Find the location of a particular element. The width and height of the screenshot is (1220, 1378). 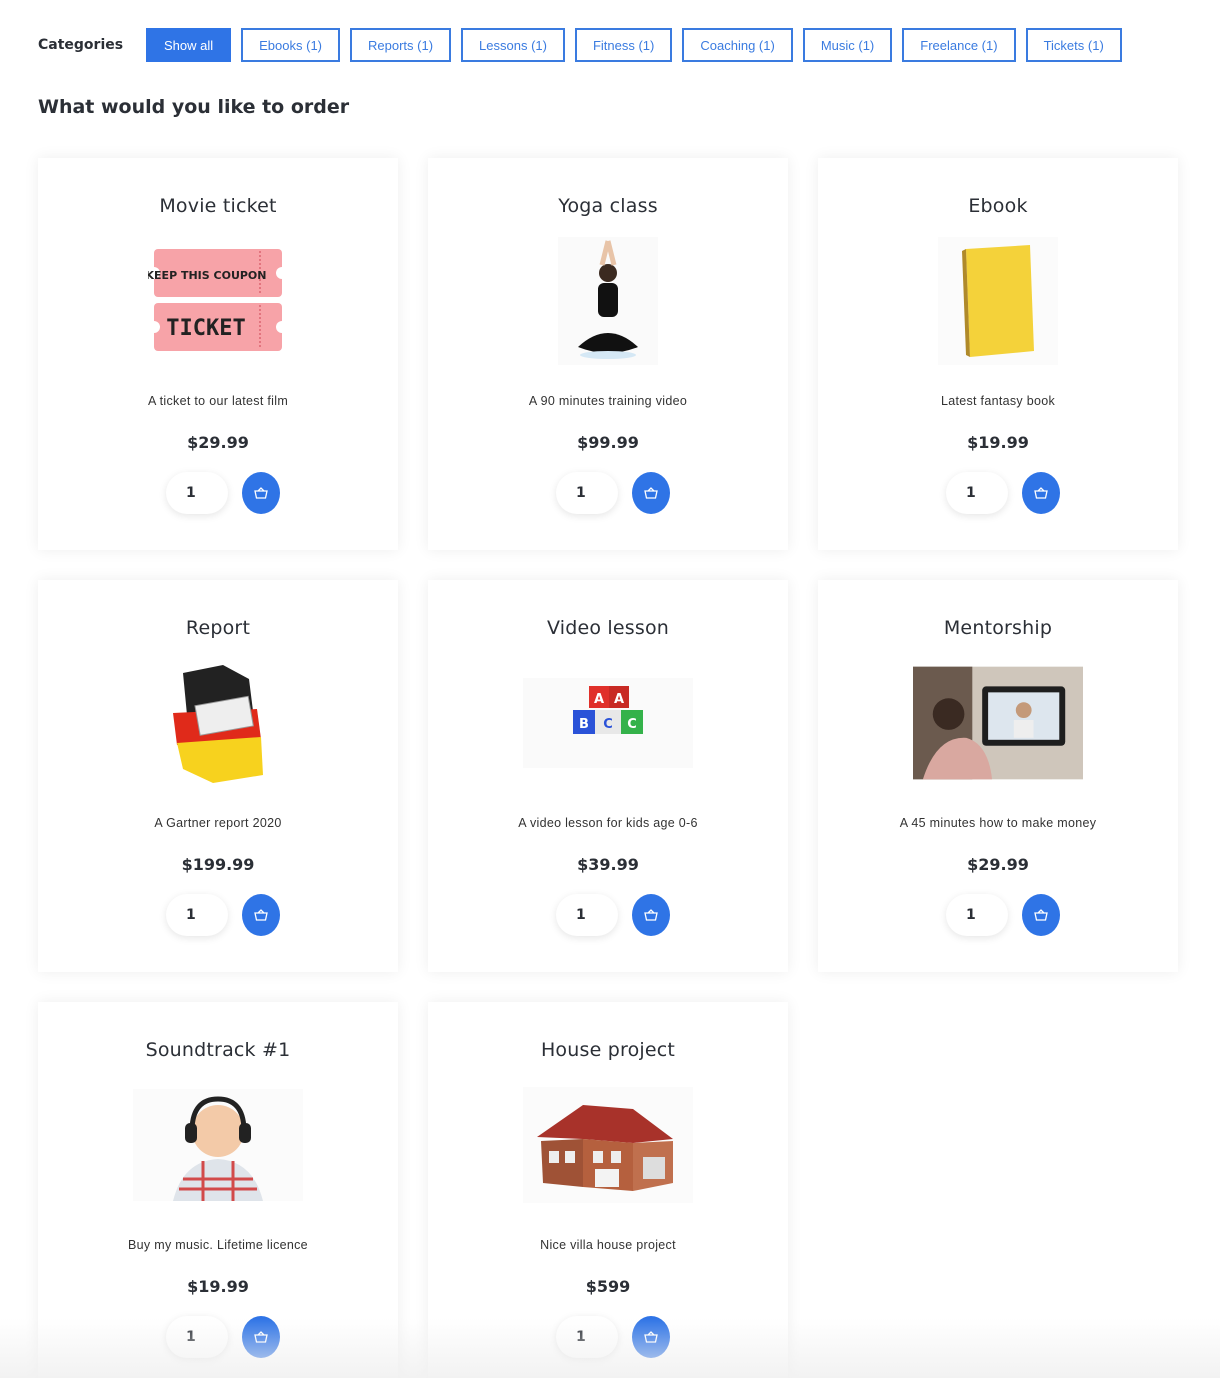

abc-blocks-image: A A B C C is located at coordinates (608, 723).